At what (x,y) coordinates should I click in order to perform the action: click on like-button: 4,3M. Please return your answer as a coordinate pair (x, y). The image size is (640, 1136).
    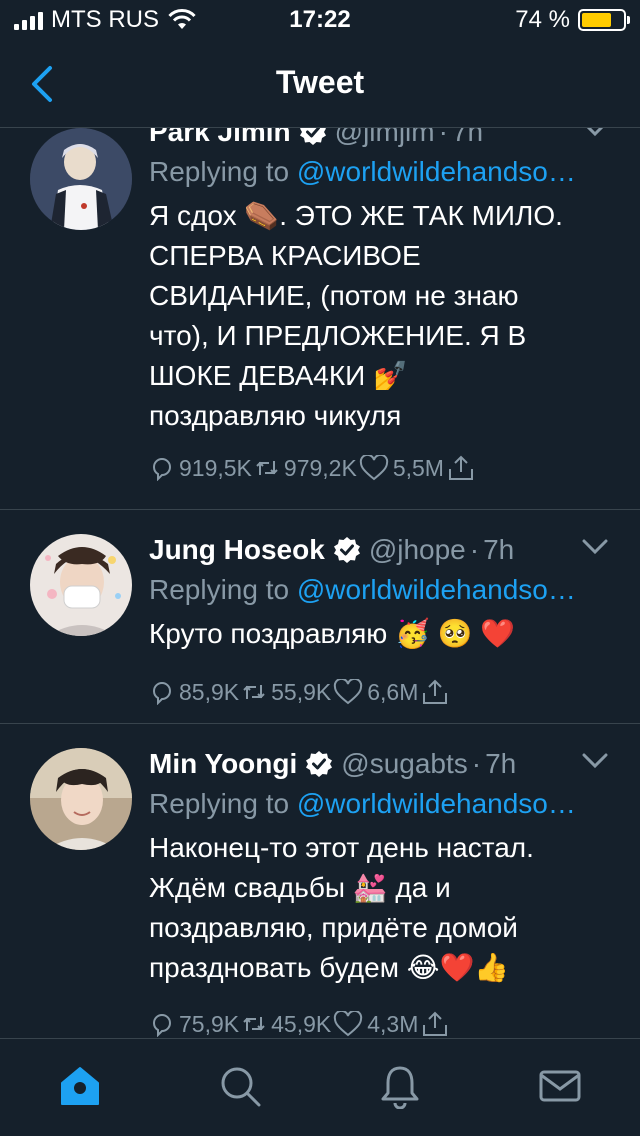
    Looking at the image, I should click on (375, 1024).